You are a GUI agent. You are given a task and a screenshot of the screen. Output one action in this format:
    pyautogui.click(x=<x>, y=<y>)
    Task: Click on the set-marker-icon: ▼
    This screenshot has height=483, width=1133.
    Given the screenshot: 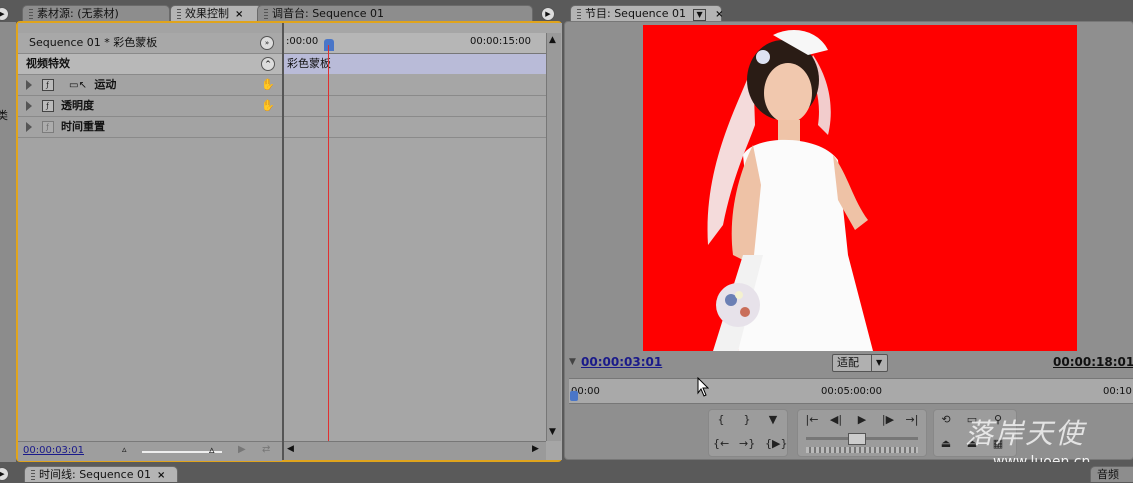 What is the action you would take?
    pyautogui.click(x=773, y=420)
    